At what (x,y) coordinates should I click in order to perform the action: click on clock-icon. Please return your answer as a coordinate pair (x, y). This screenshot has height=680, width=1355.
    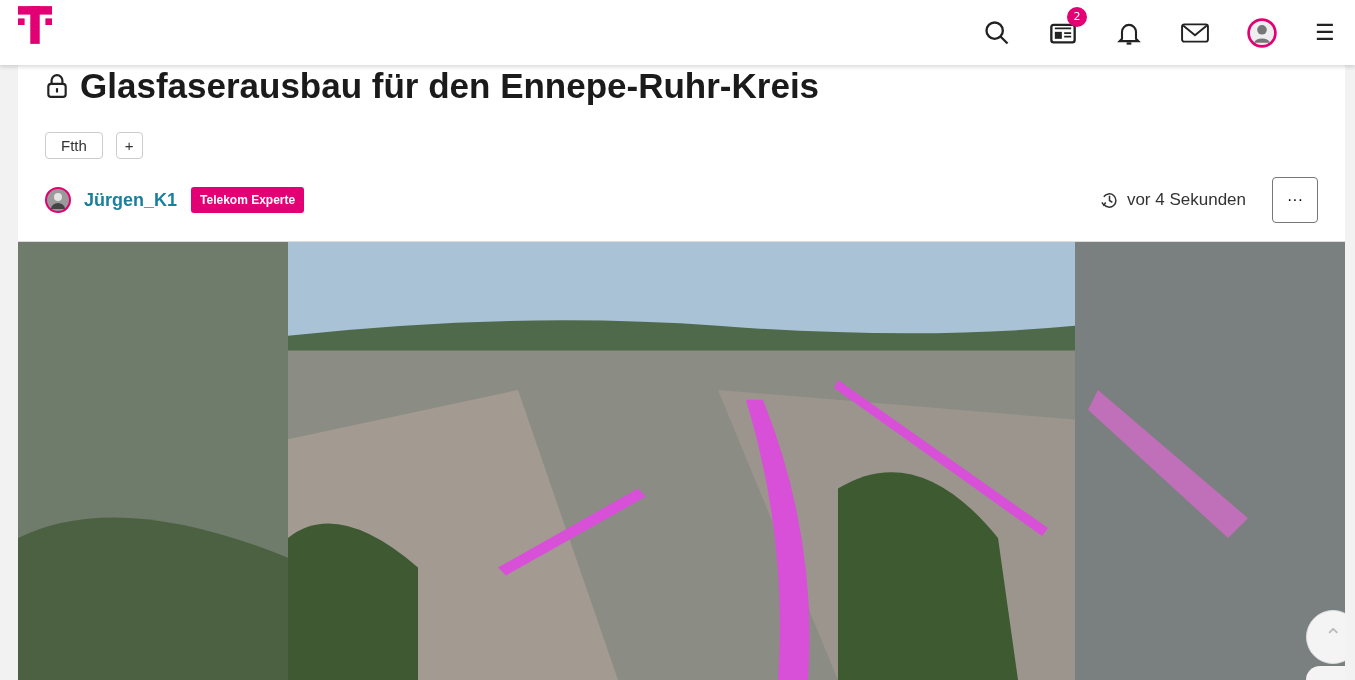
    Looking at the image, I should click on (1109, 200).